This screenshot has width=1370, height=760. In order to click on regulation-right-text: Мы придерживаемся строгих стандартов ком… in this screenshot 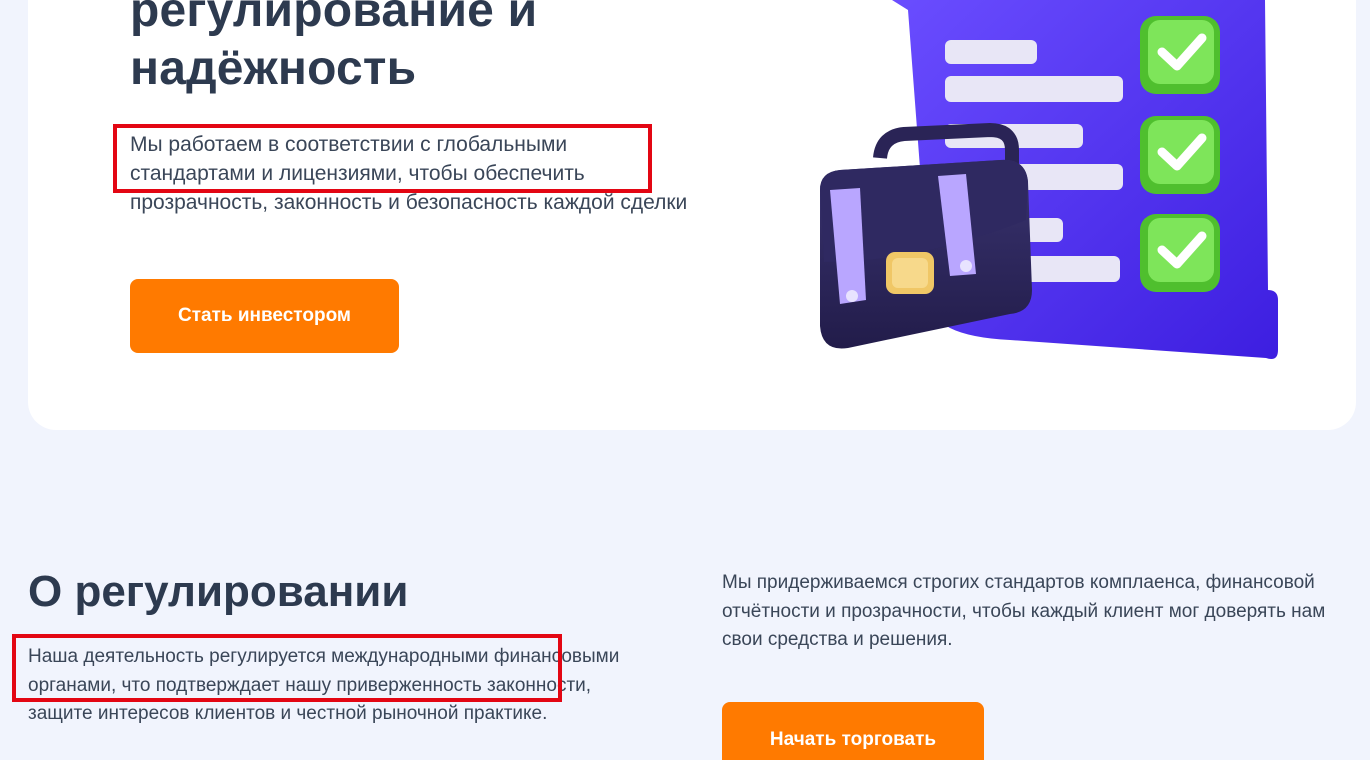, I will do `click(1024, 611)`.